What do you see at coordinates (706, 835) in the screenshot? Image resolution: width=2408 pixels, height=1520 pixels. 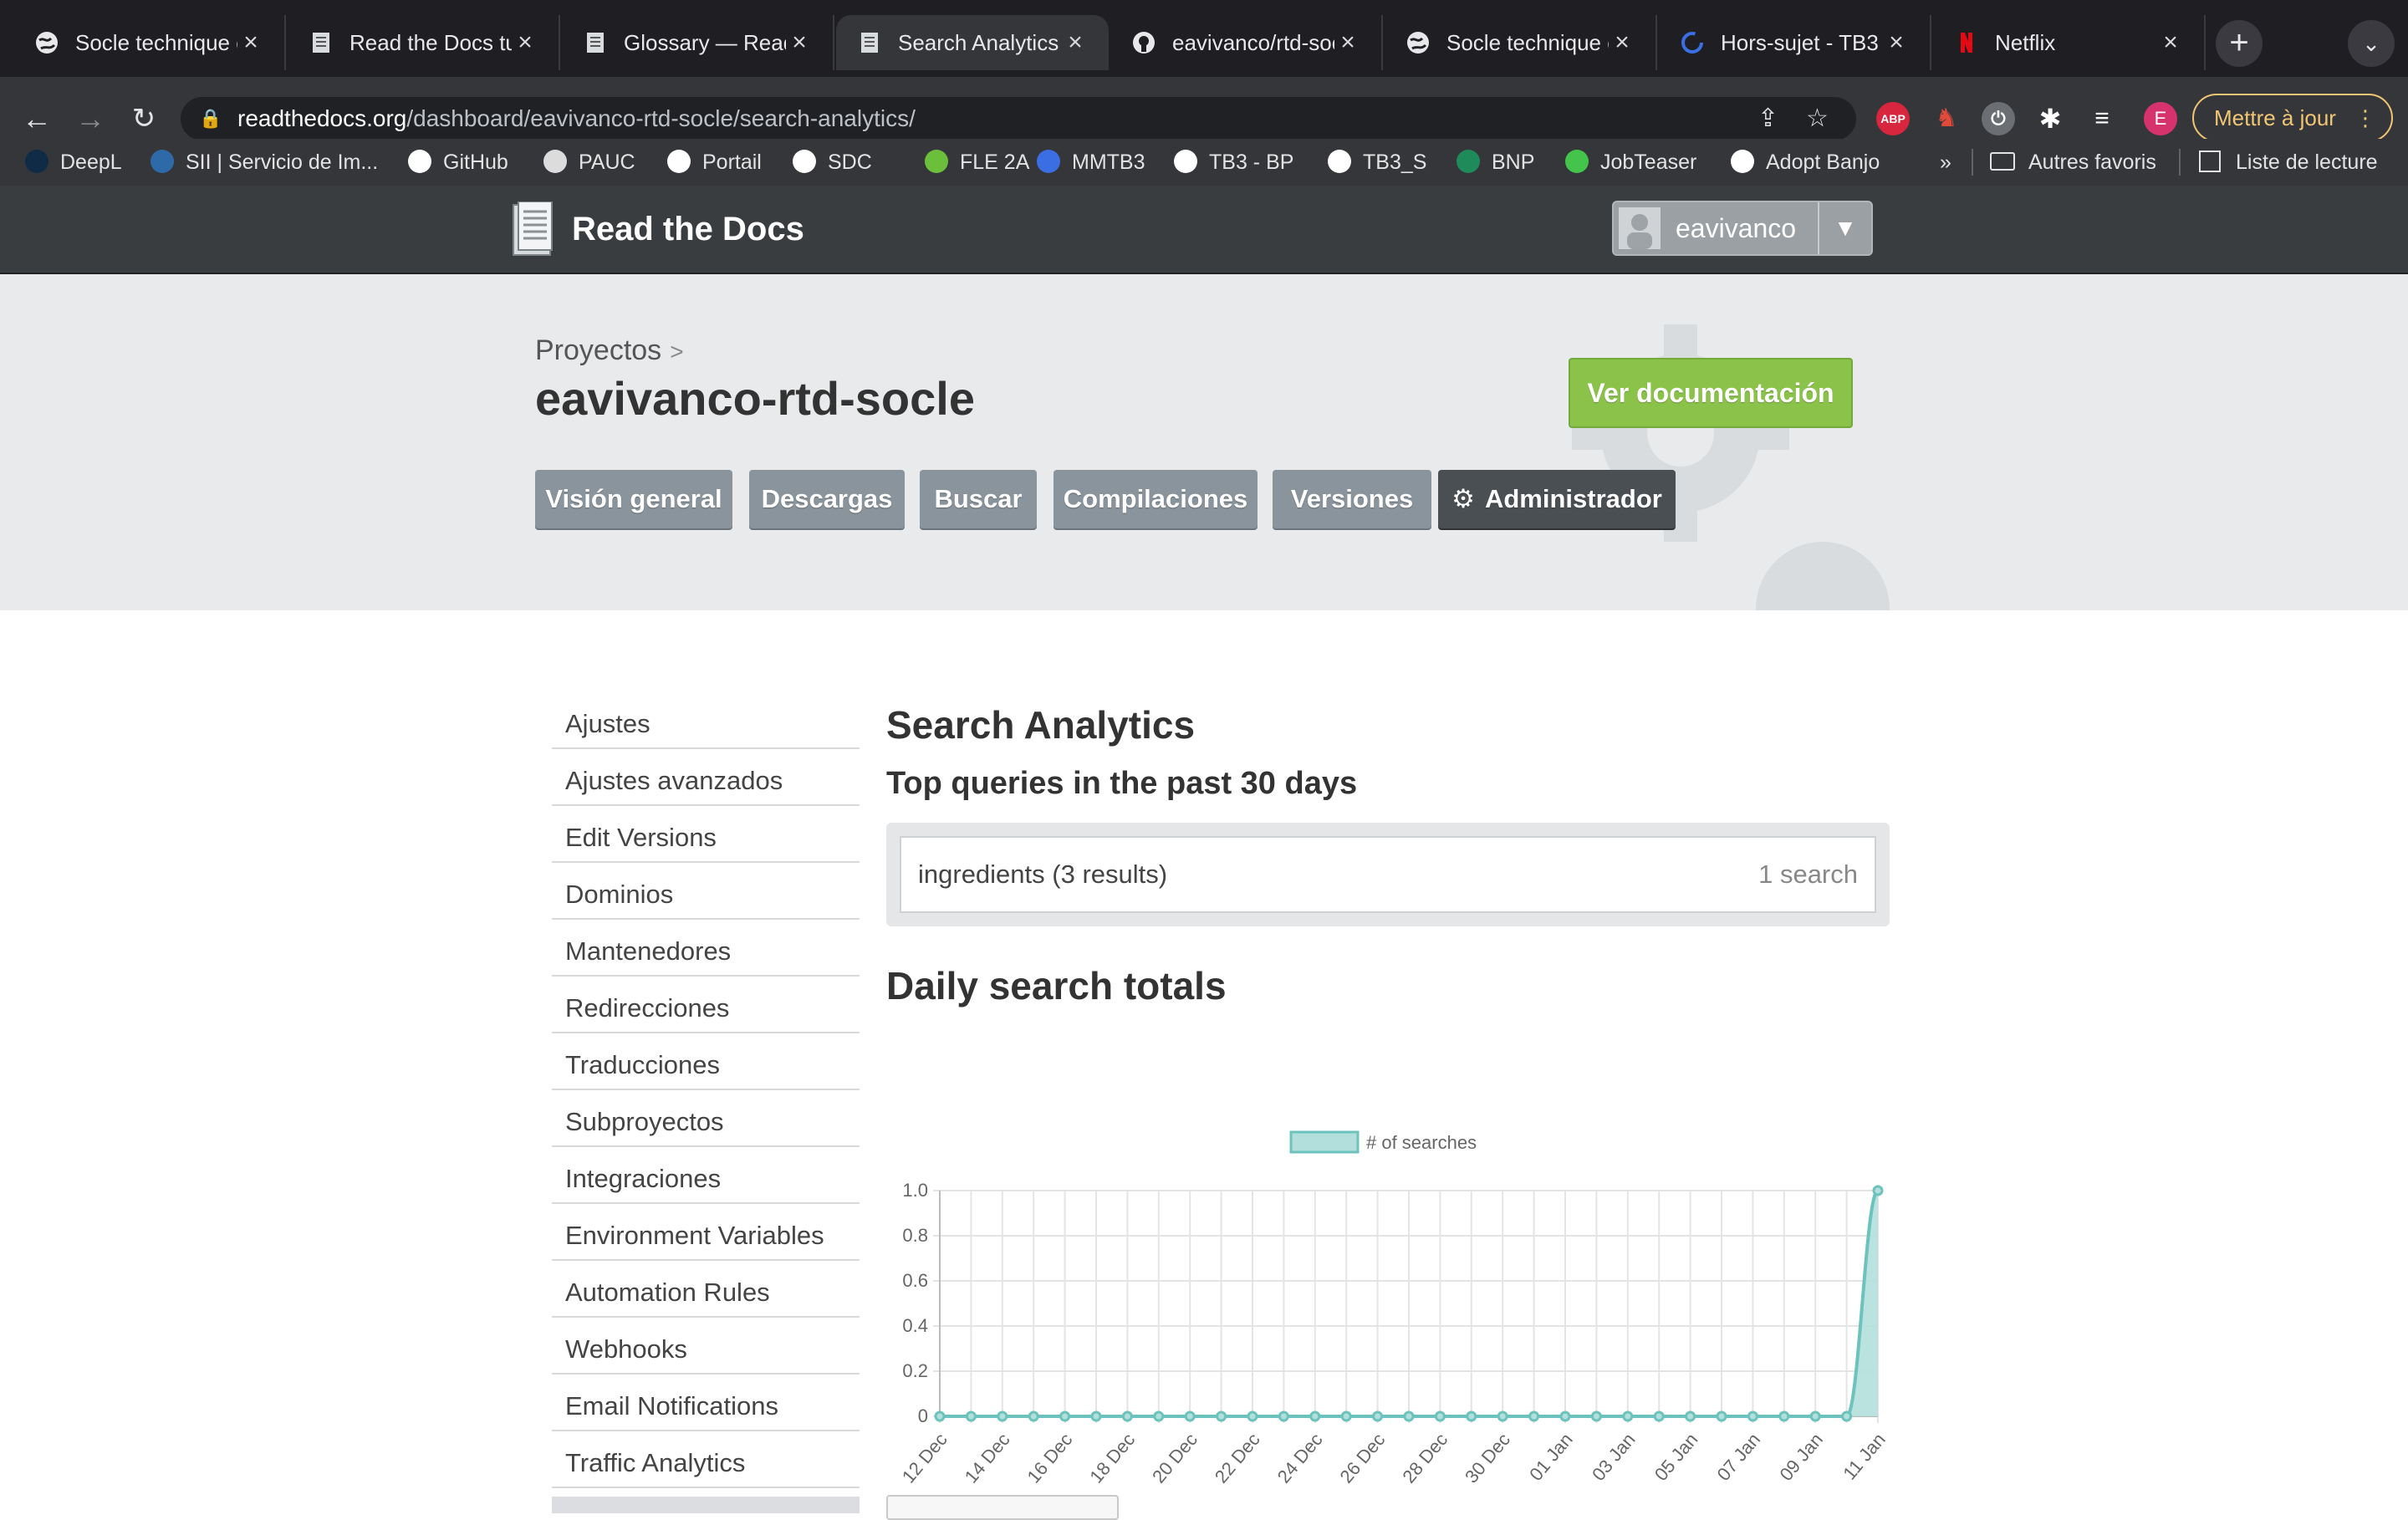 I see `sidebar-item: Edit Versions` at bounding box center [706, 835].